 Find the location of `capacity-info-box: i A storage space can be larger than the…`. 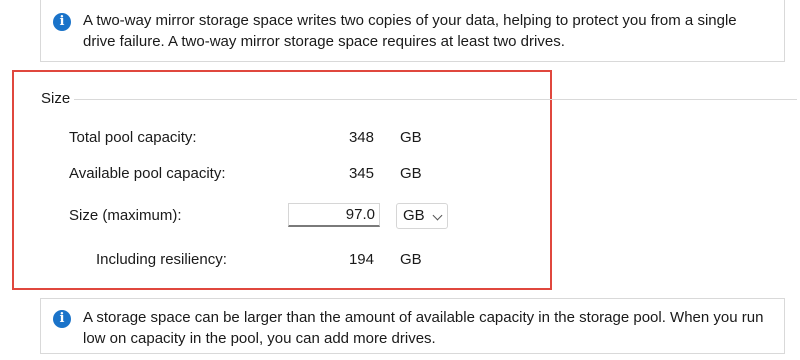

capacity-info-box: i A storage space can be larger than the… is located at coordinates (412, 326).